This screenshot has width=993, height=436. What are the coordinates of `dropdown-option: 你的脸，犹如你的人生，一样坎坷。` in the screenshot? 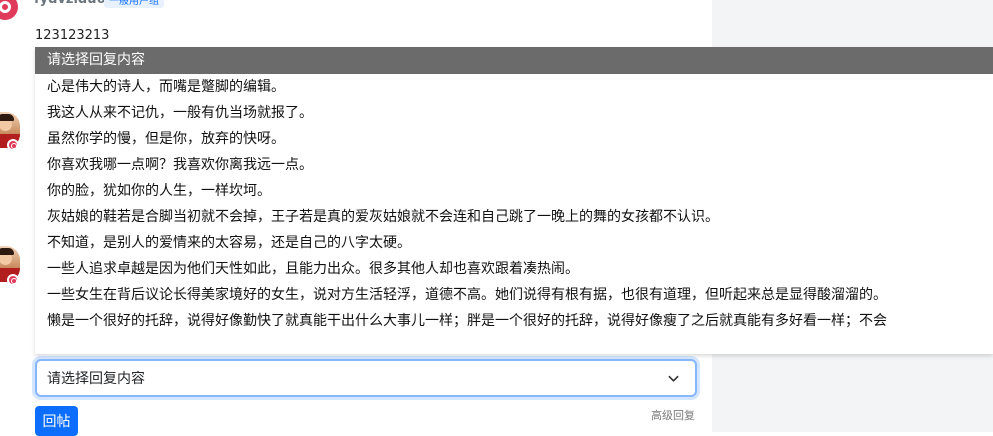 It's located at (514, 191).